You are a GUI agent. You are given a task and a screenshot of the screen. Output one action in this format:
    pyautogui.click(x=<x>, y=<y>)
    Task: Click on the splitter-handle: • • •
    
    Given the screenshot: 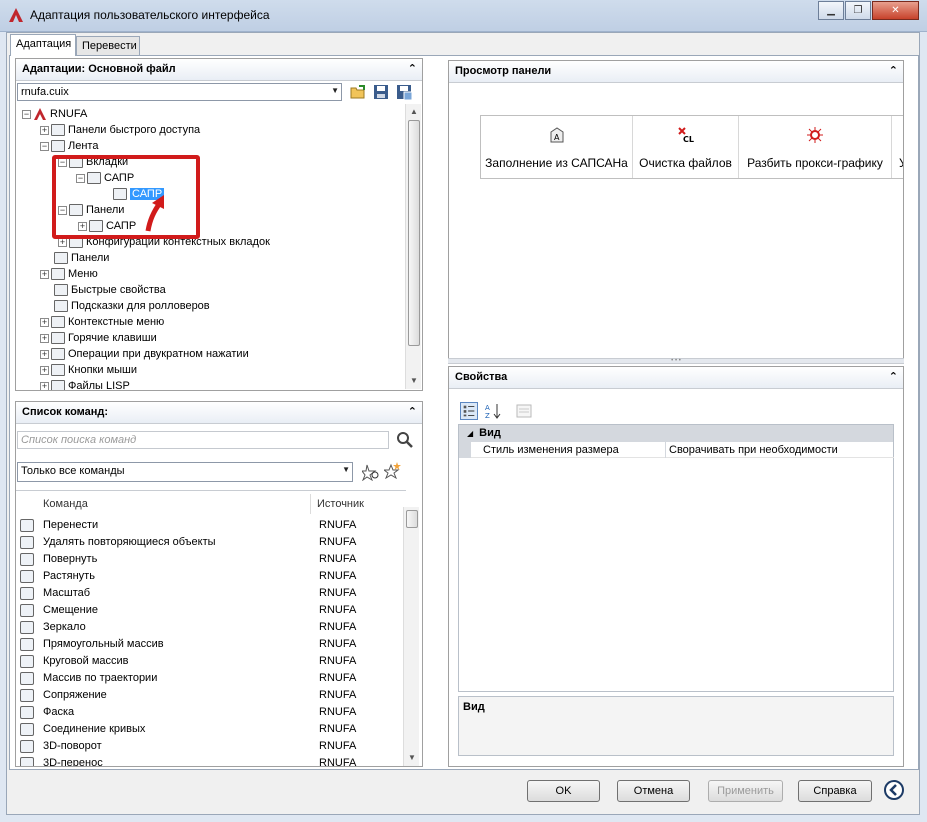 What is the action you would take?
    pyautogui.click(x=676, y=361)
    